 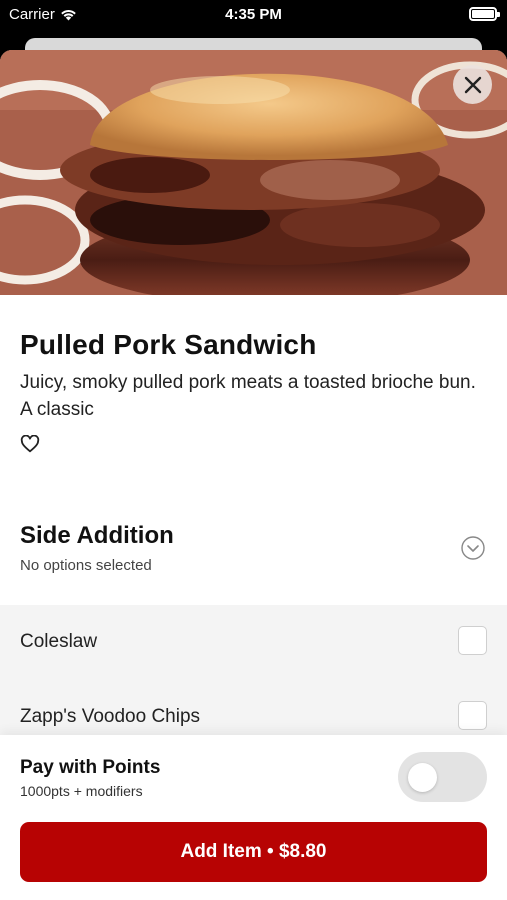 I want to click on option-label: Coleslaw, so click(x=59, y=641).